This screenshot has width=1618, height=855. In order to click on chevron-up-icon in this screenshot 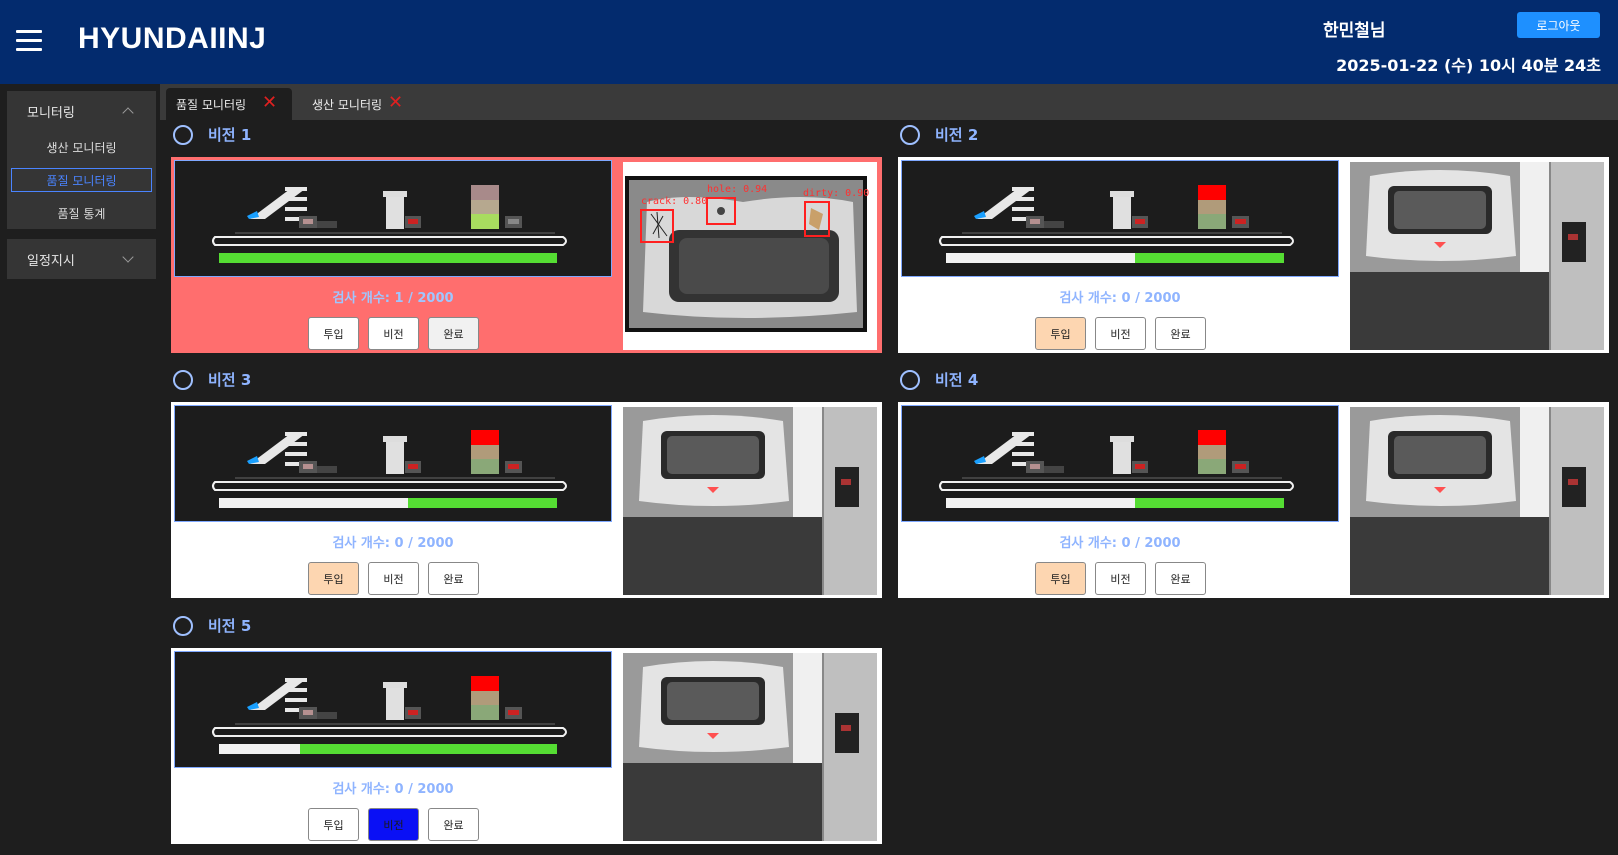, I will do `click(128, 113)`.